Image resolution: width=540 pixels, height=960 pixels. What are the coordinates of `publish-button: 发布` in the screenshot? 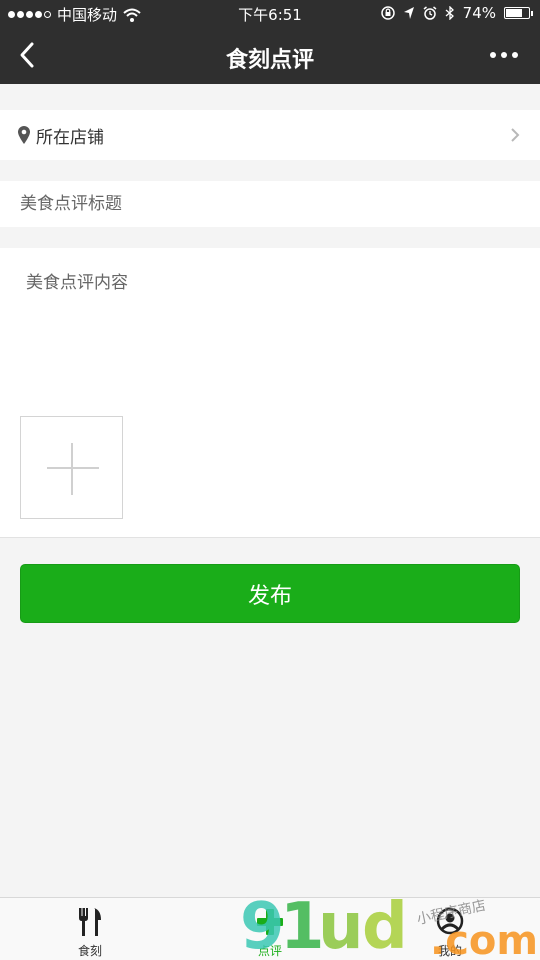 It's located at (270, 593).